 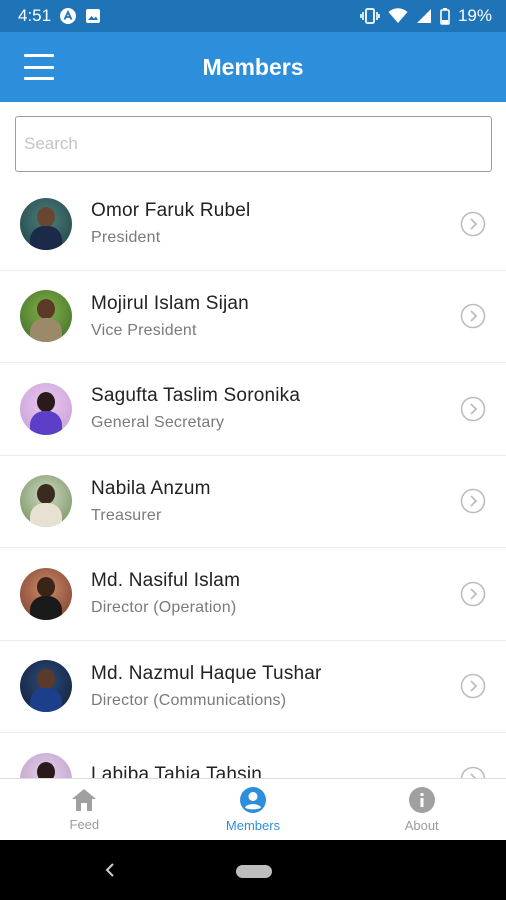 I want to click on page-title: Members, so click(x=253, y=66).